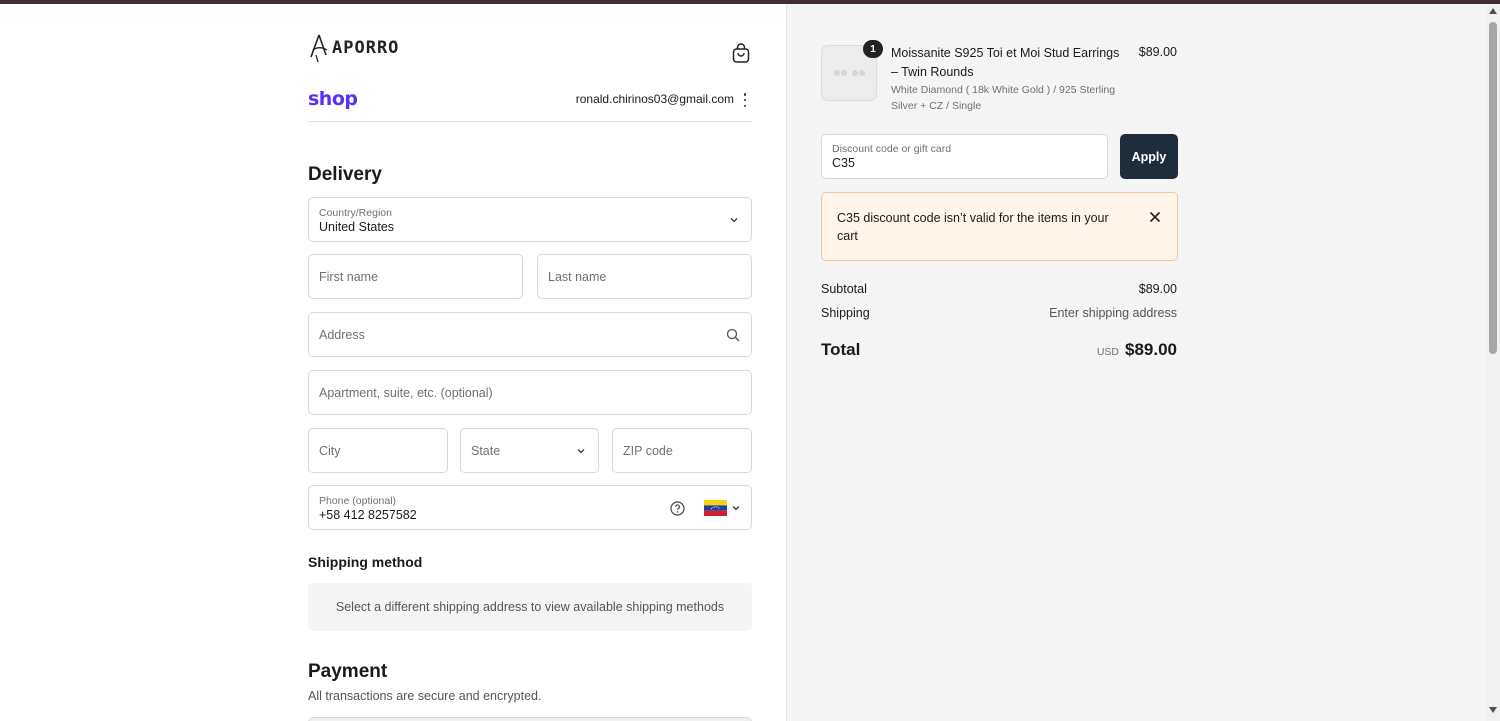  Describe the element at coordinates (1157, 52) in the screenshot. I see `product-price: $89.00` at that location.